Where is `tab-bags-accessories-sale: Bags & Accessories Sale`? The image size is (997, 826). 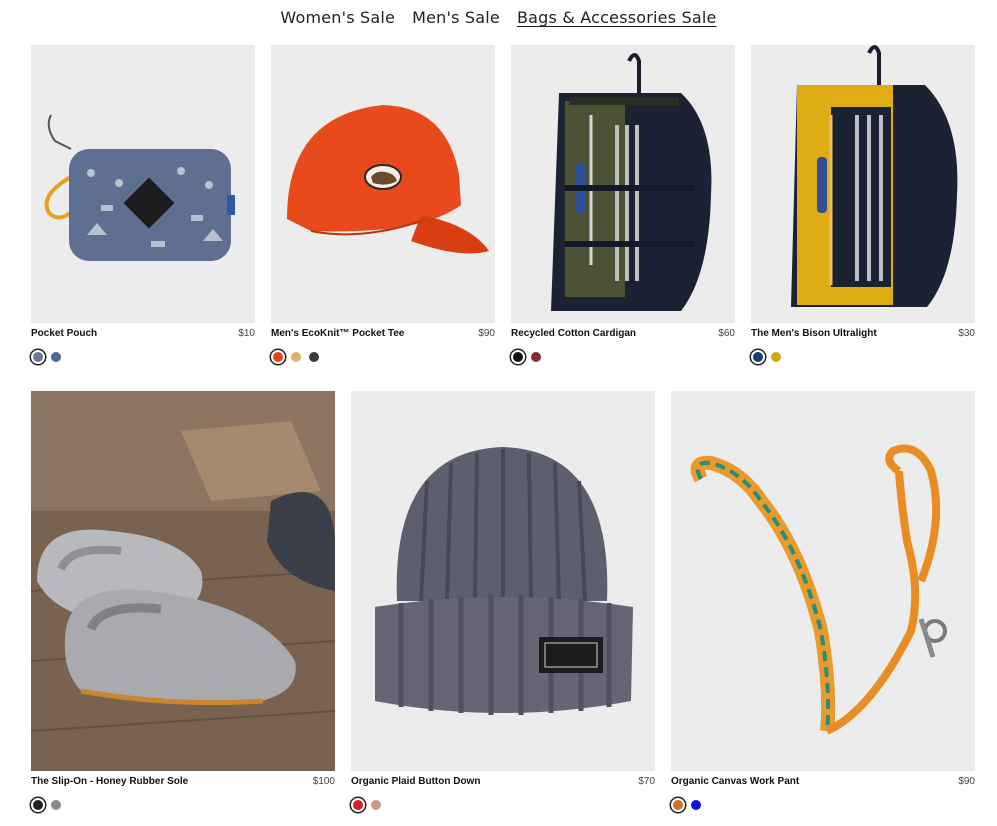 tab-bags-accessories-sale: Bags & Accessories Sale is located at coordinates (617, 17).